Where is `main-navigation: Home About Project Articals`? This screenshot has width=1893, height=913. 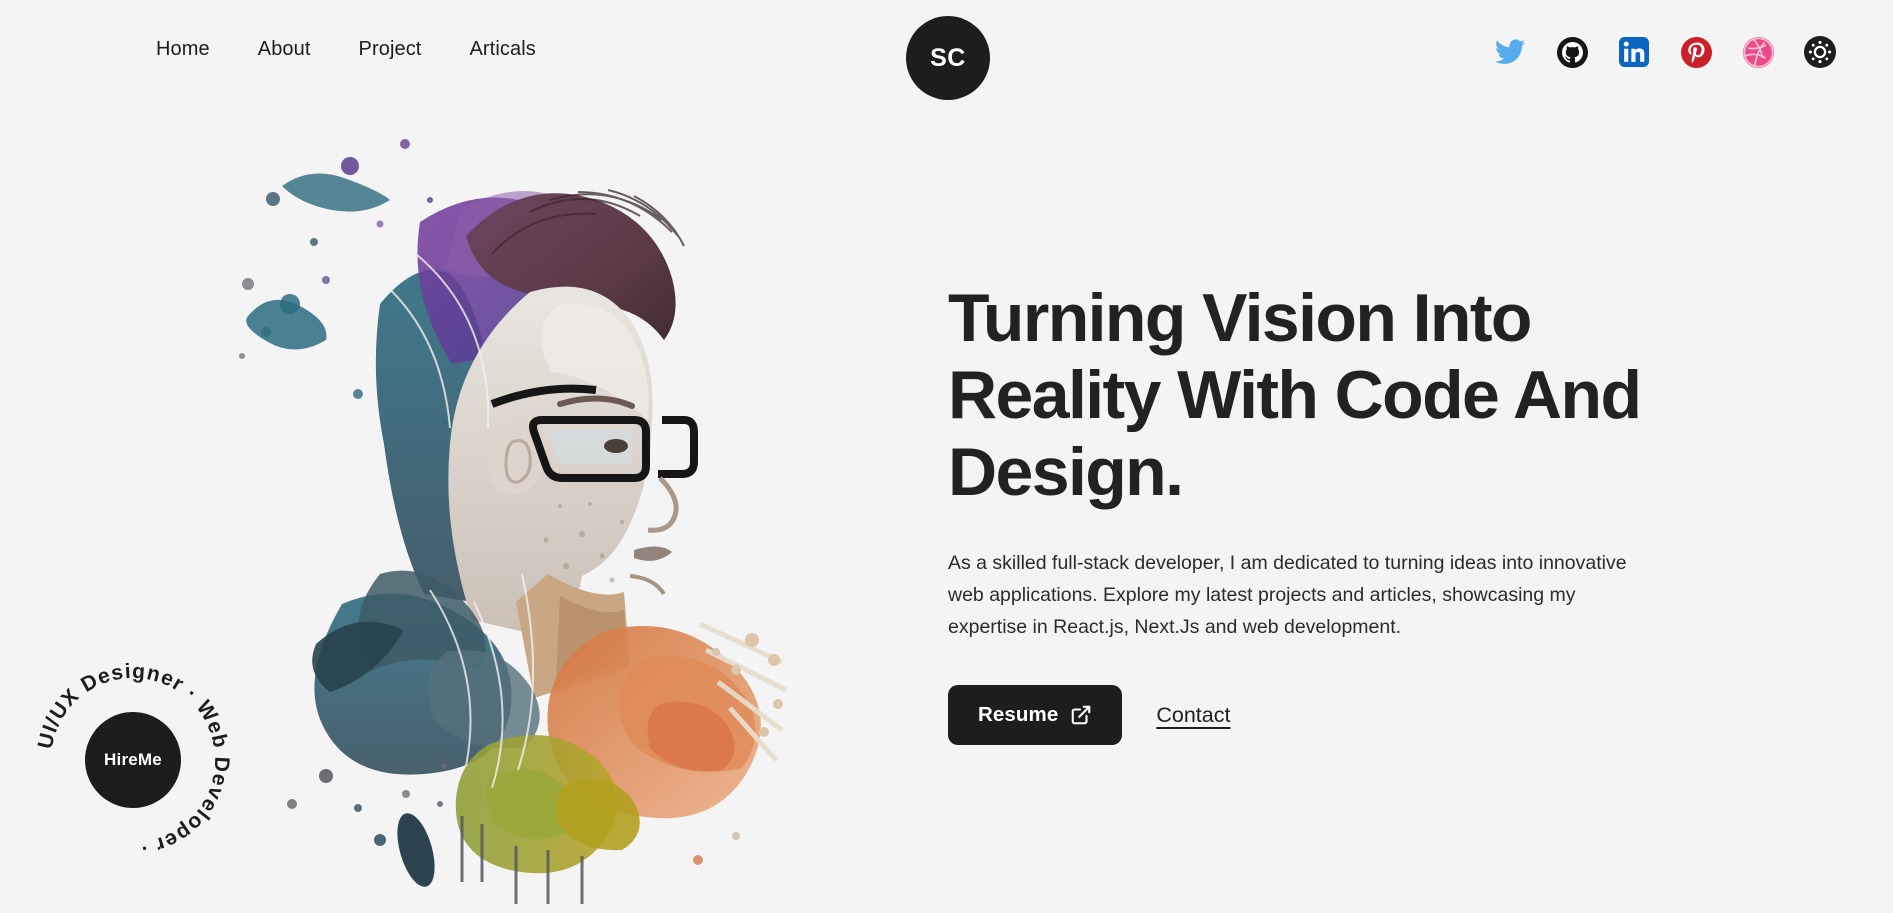 main-navigation: Home About Project Articals is located at coordinates (346, 49).